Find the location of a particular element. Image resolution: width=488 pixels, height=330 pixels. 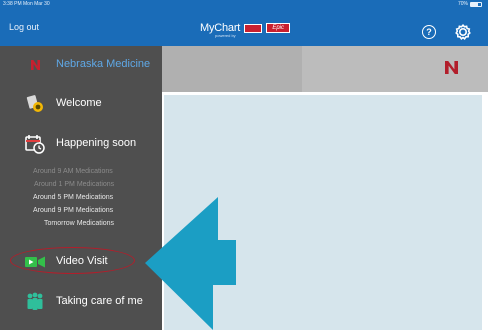

help-icon: ? is located at coordinates (429, 32).